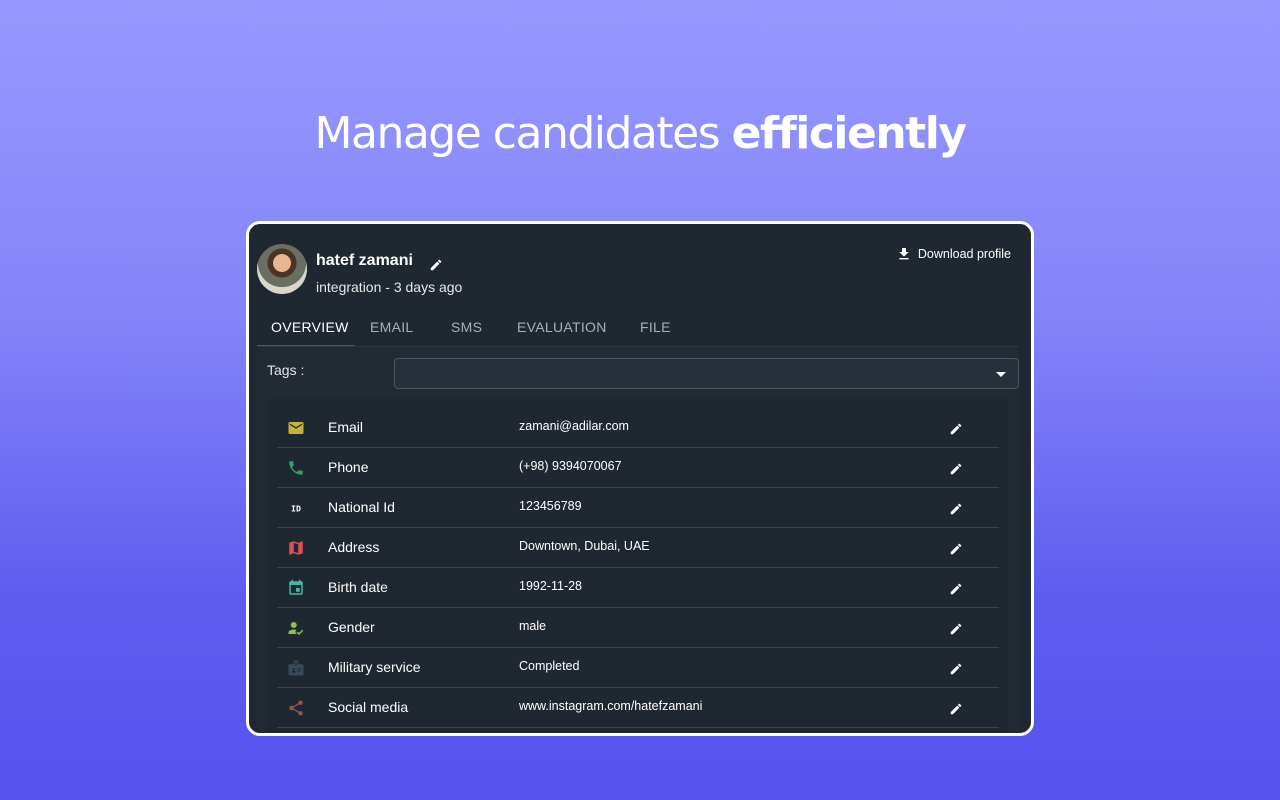  What do you see at coordinates (523, 133) in the screenshot?
I see `headline-normal: Manage candidates` at bounding box center [523, 133].